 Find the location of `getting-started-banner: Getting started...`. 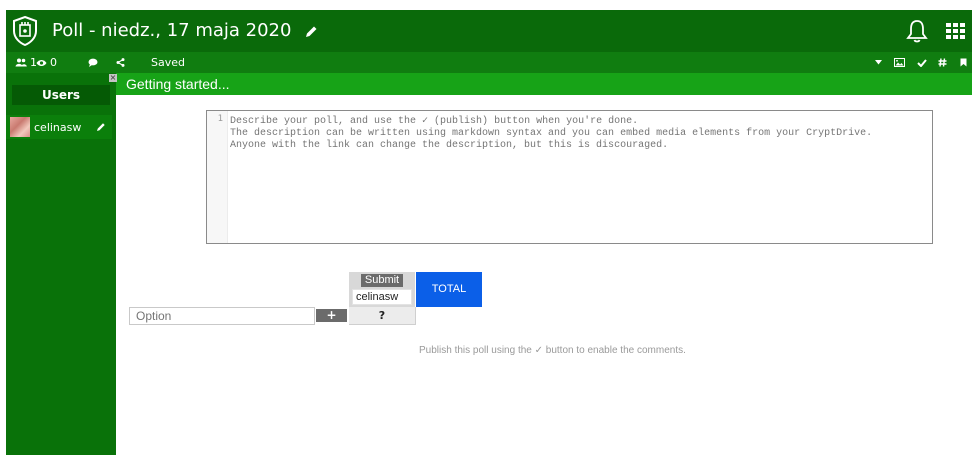

getting-started-banner: Getting started... is located at coordinates (544, 84).